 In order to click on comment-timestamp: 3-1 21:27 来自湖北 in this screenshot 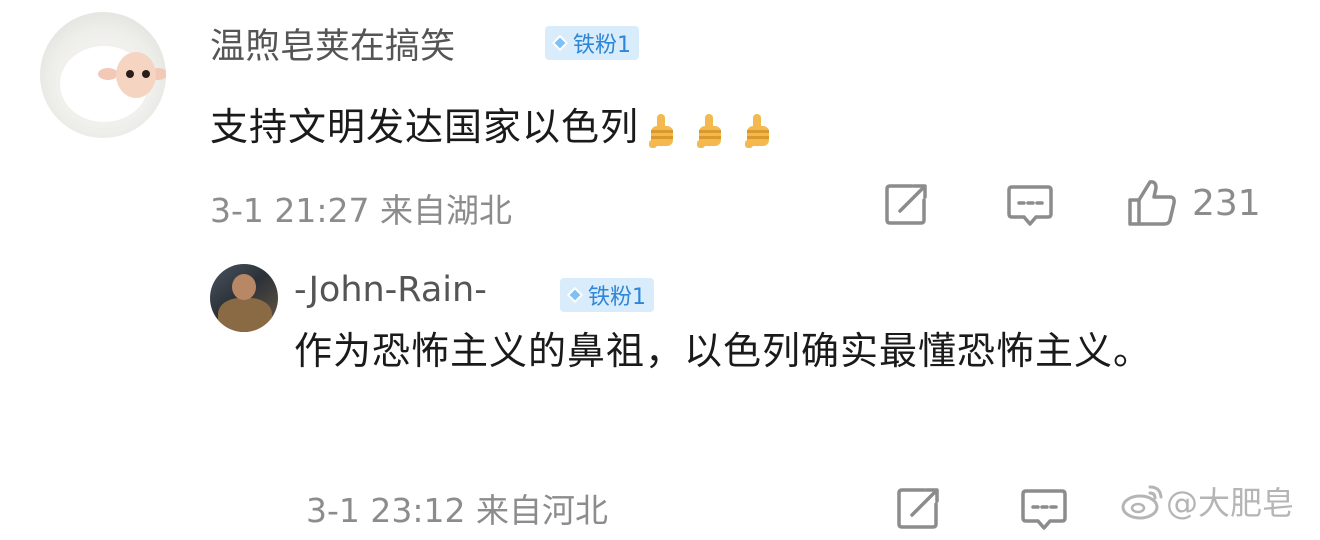, I will do `click(361, 210)`.